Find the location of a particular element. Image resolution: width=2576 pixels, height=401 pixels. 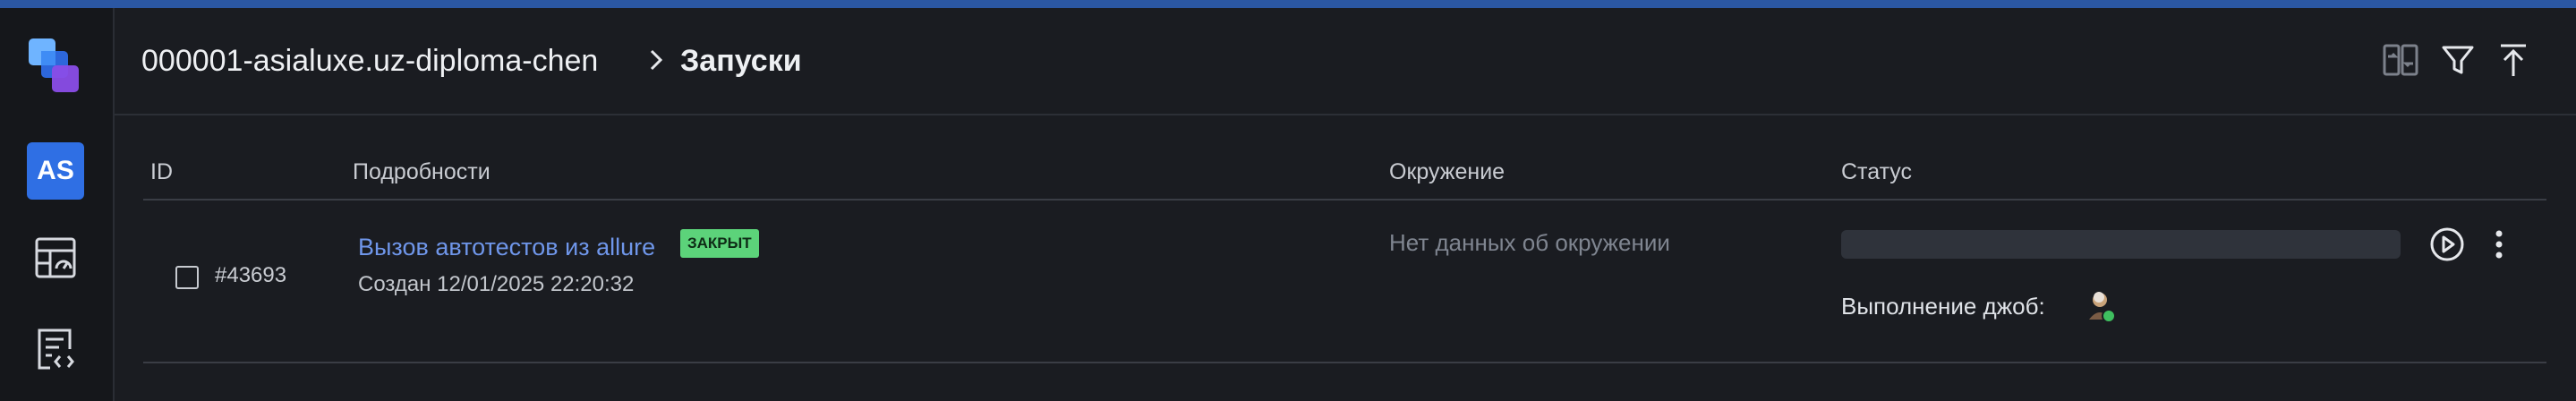

run-created-date: Создан 12/01/2025 22:20:32 is located at coordinates (496, 284).